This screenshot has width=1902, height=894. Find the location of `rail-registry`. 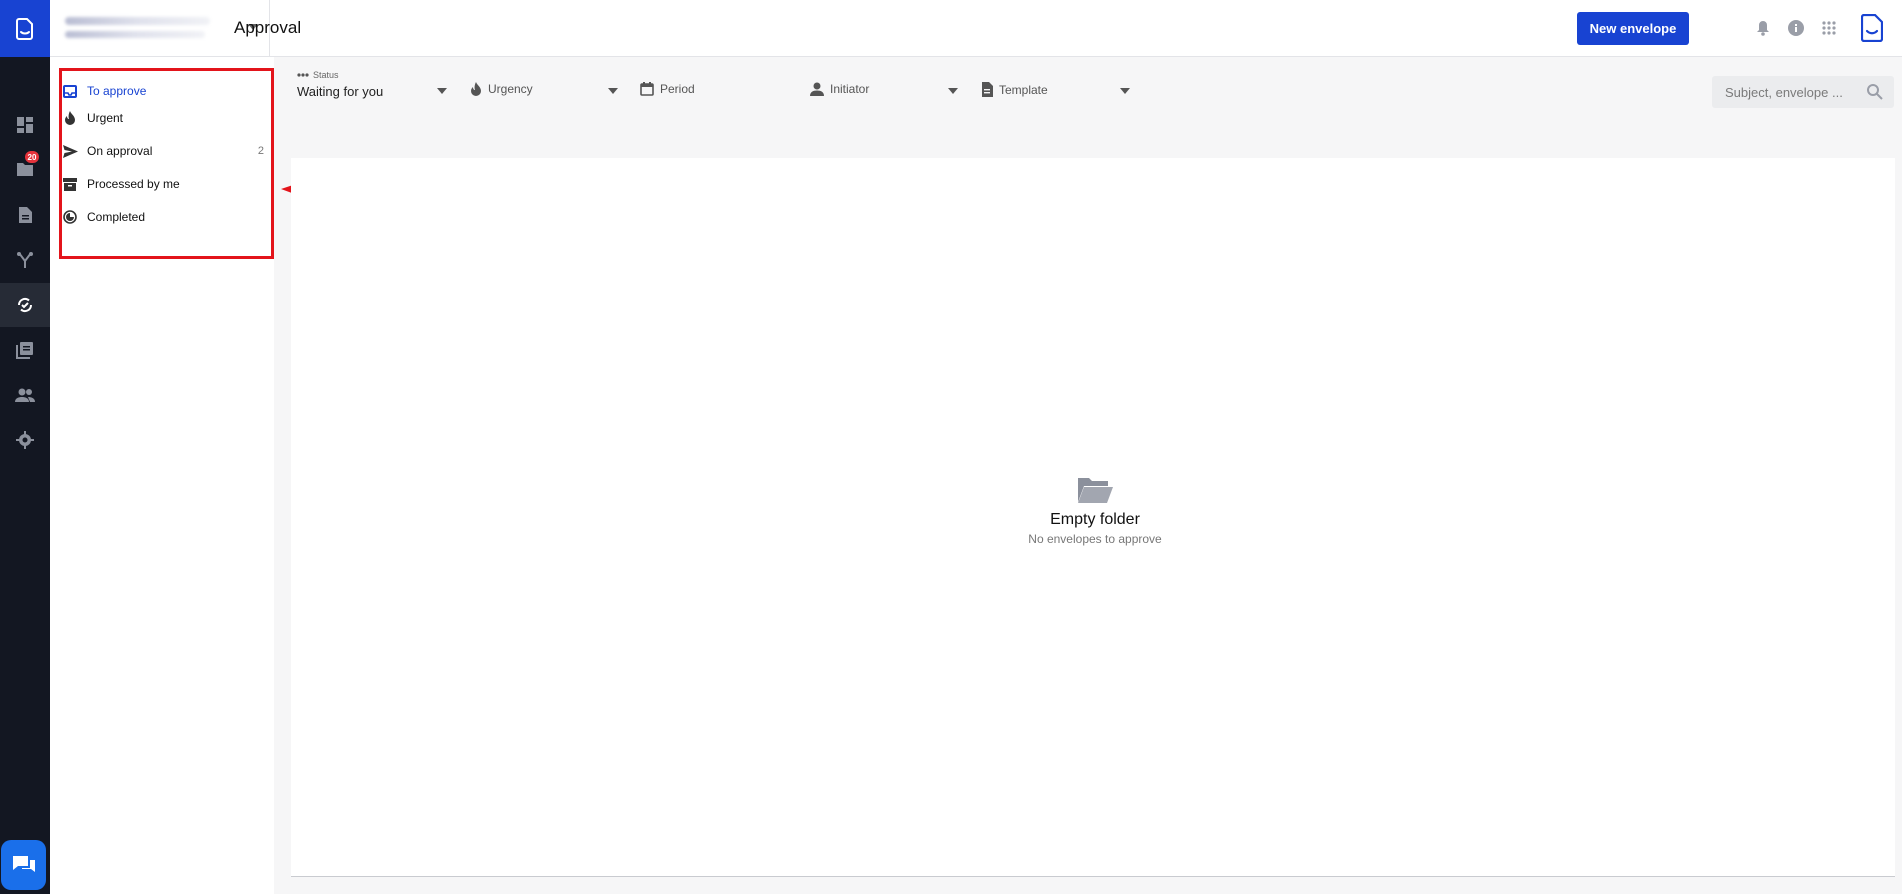

rail-registry is located at coordinates (25, 350).